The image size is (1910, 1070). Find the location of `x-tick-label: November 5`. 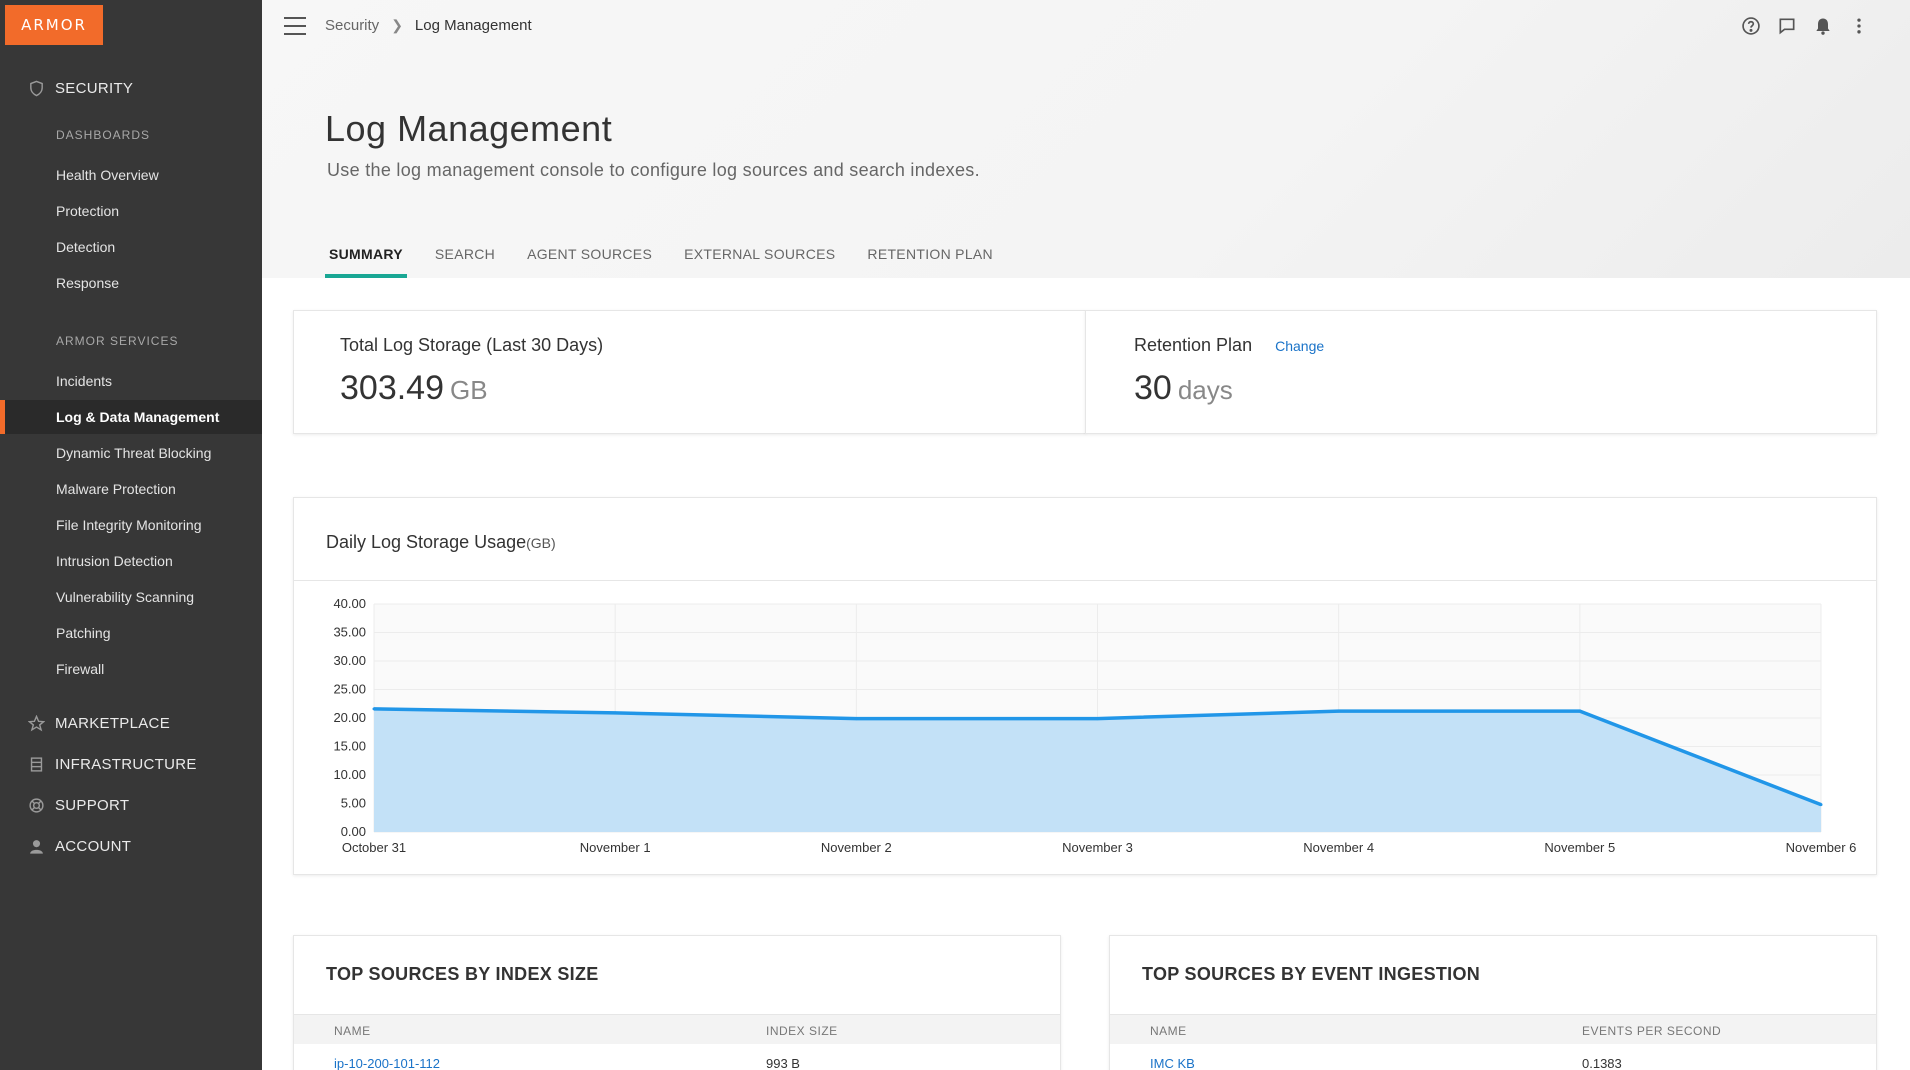

x-tick-label: November 5 is located at coordinates (1579, 847).